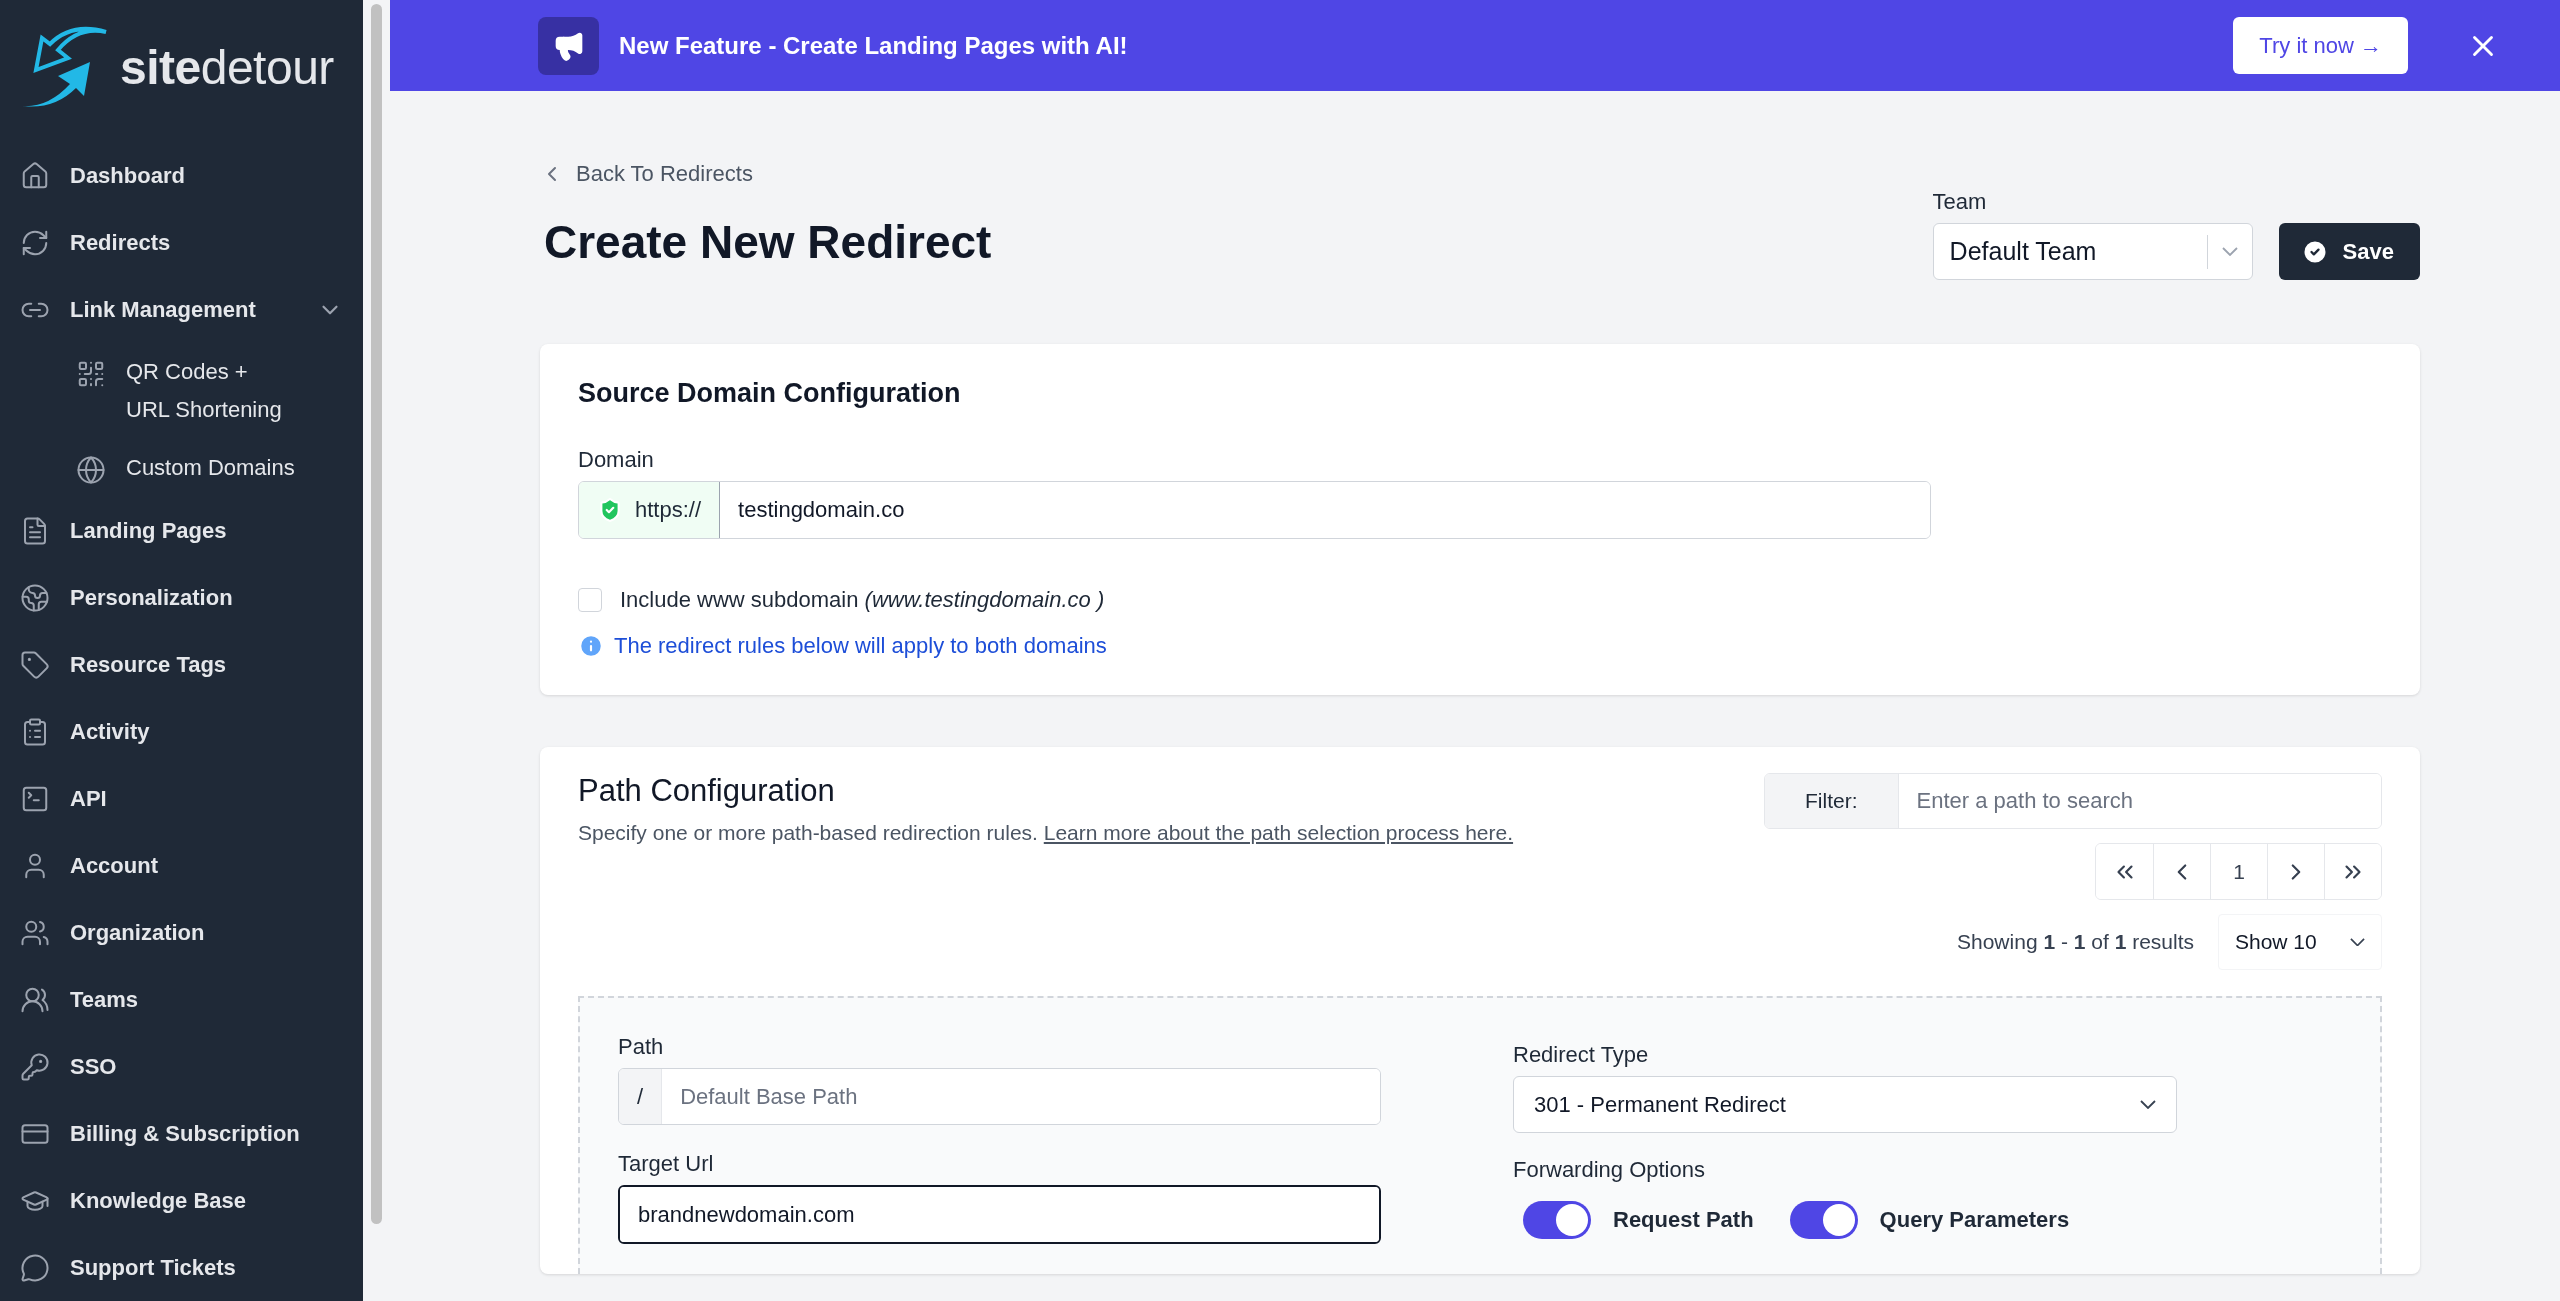 This screenshot has width=2560, height=1301. I want to click on last-page-button, so click(2352, 871).